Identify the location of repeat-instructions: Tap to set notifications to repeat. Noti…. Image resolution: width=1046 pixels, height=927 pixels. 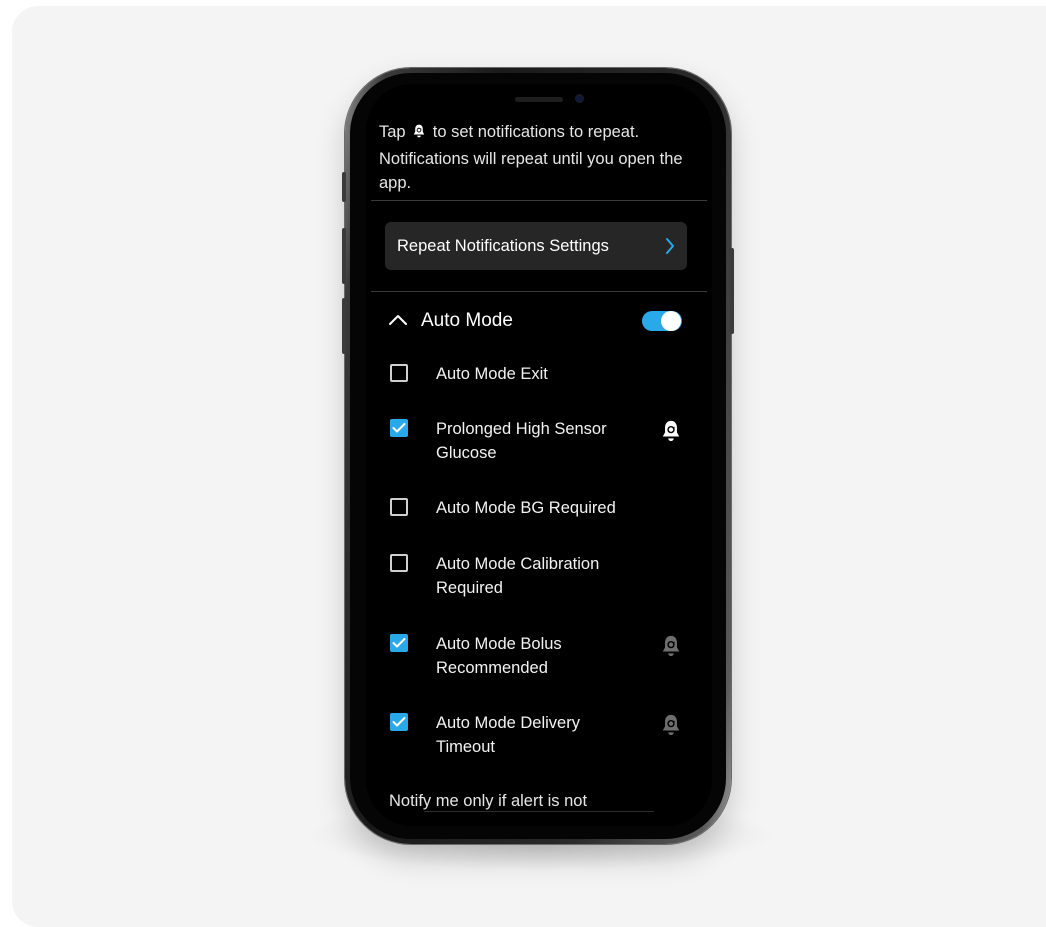
(541, 158).